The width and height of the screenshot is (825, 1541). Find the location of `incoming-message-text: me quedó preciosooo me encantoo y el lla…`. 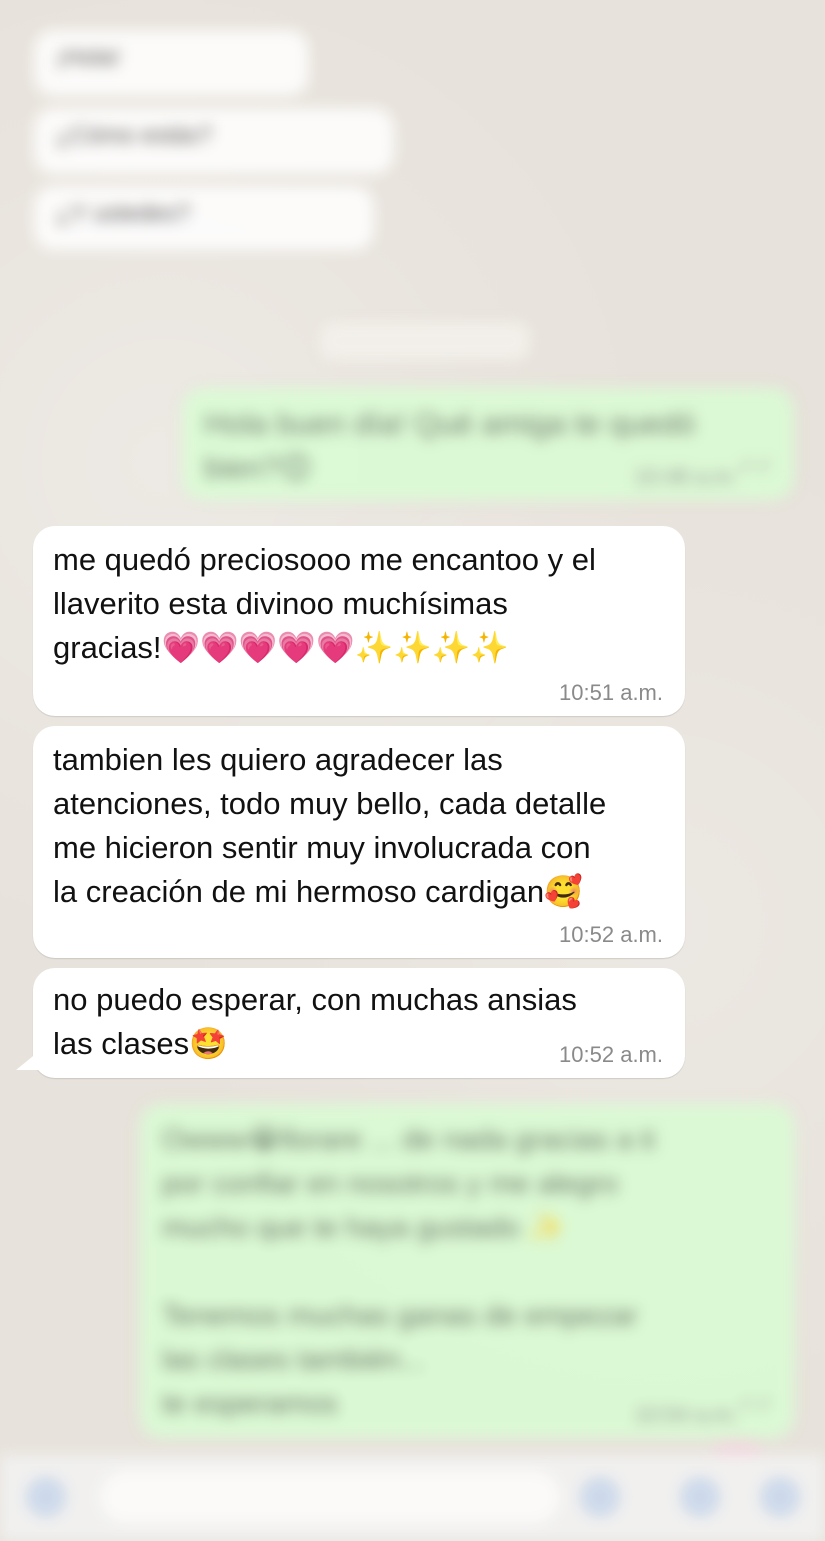

incoming-message-text: me quedó preciosooo me encantoo y el lla… is located at coordinates (324, 603).